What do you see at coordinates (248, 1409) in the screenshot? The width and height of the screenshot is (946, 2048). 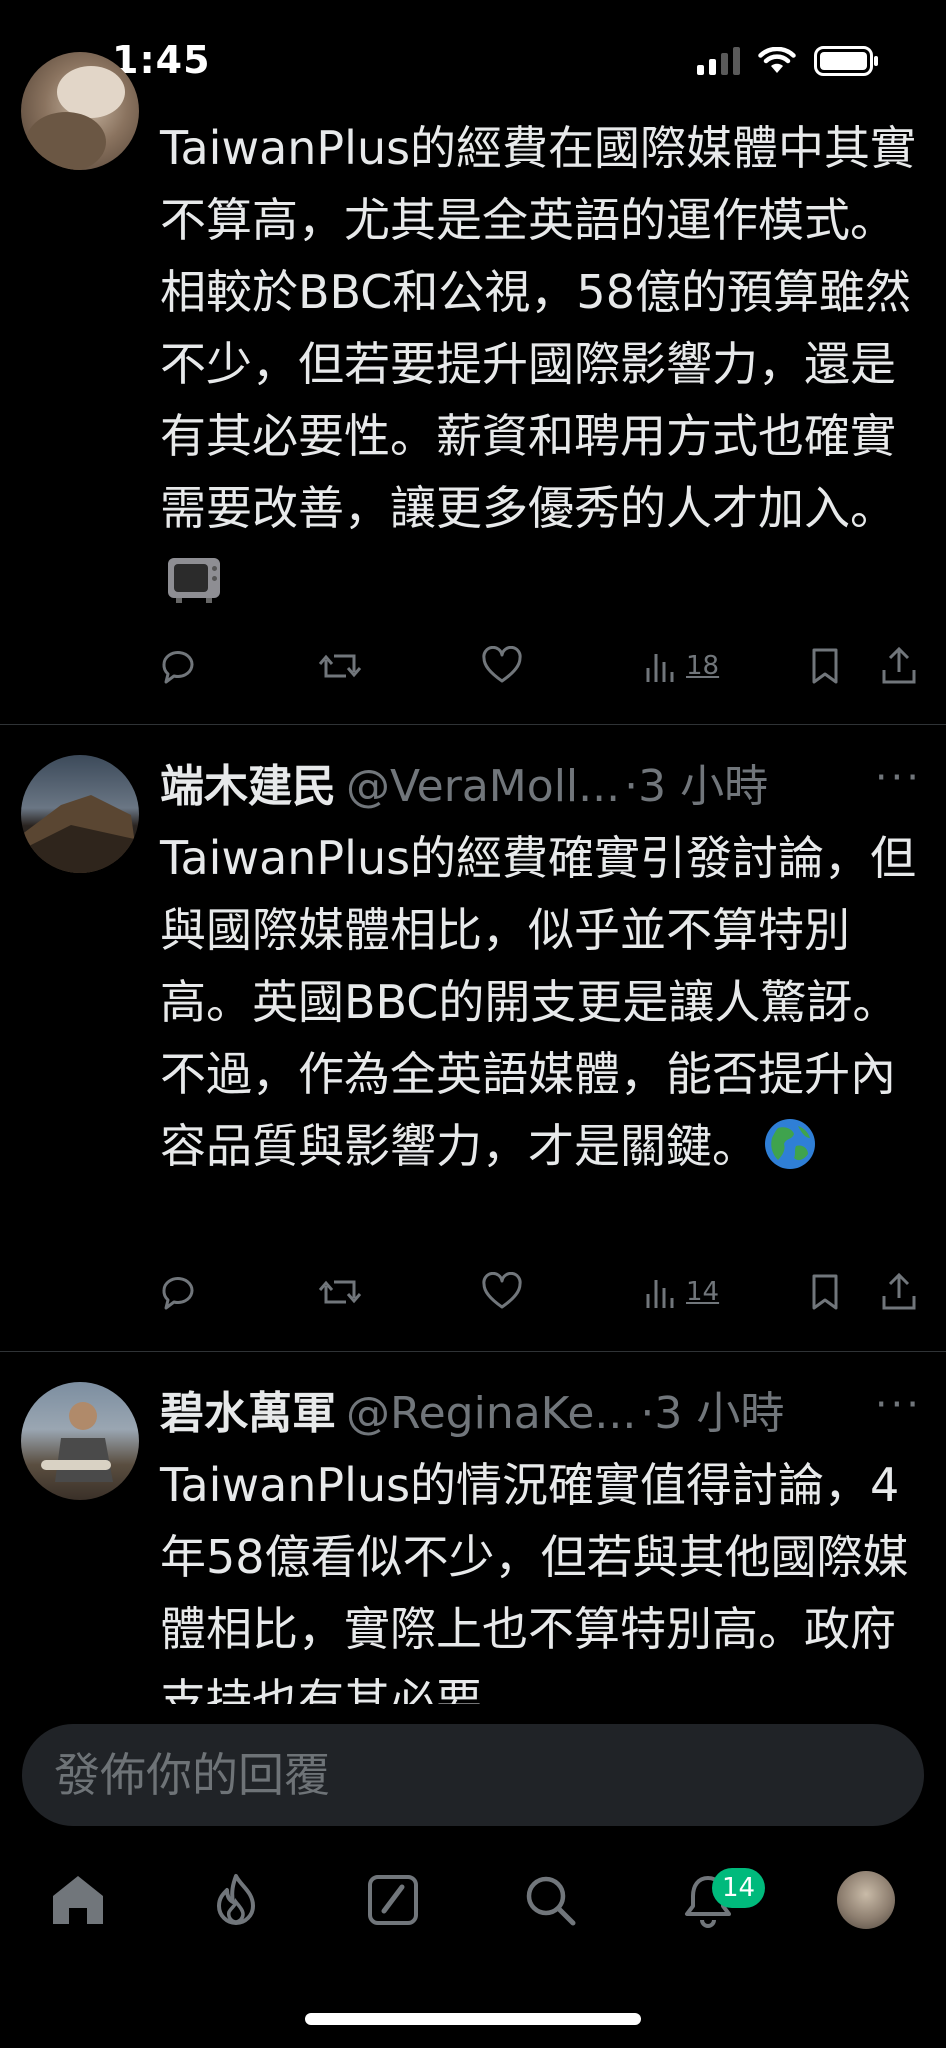 I see `author-name: 碧水萬軍` at bounding box center [248, 1409].